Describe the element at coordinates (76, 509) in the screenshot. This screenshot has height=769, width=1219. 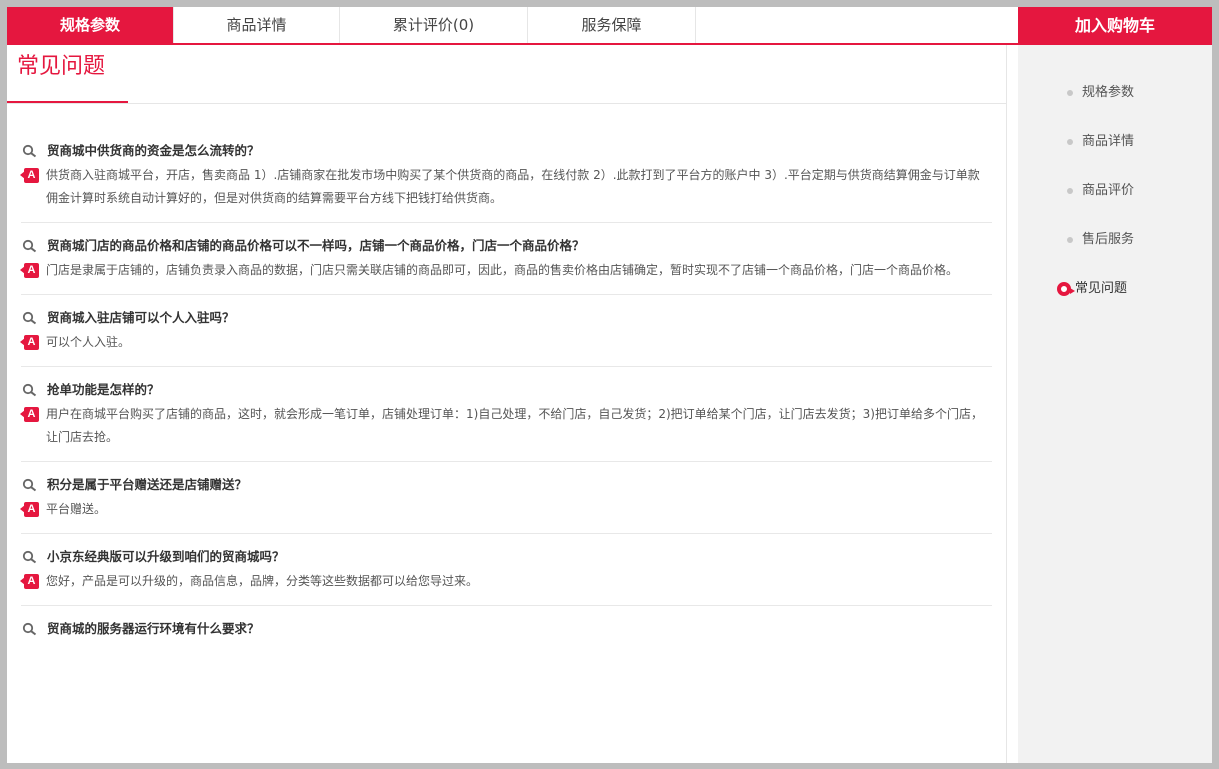
I see `answer-text: 平台赠送。` at that location.